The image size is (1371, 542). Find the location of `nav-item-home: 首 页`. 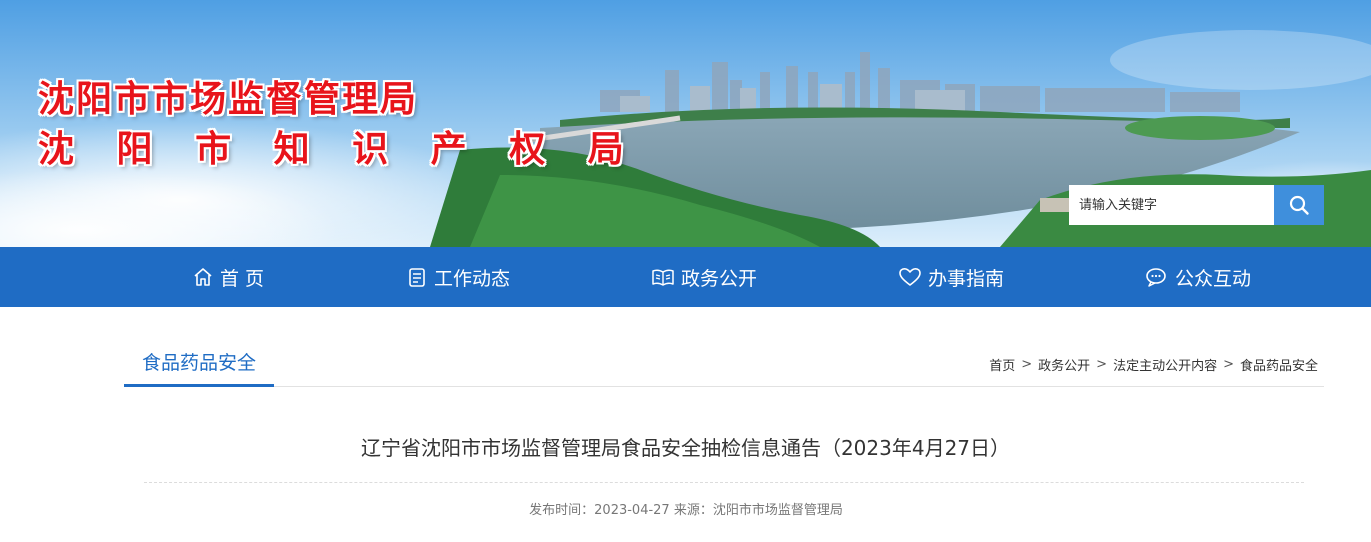

nav-item-home: 首 页 is located at coordinates (228, 277).